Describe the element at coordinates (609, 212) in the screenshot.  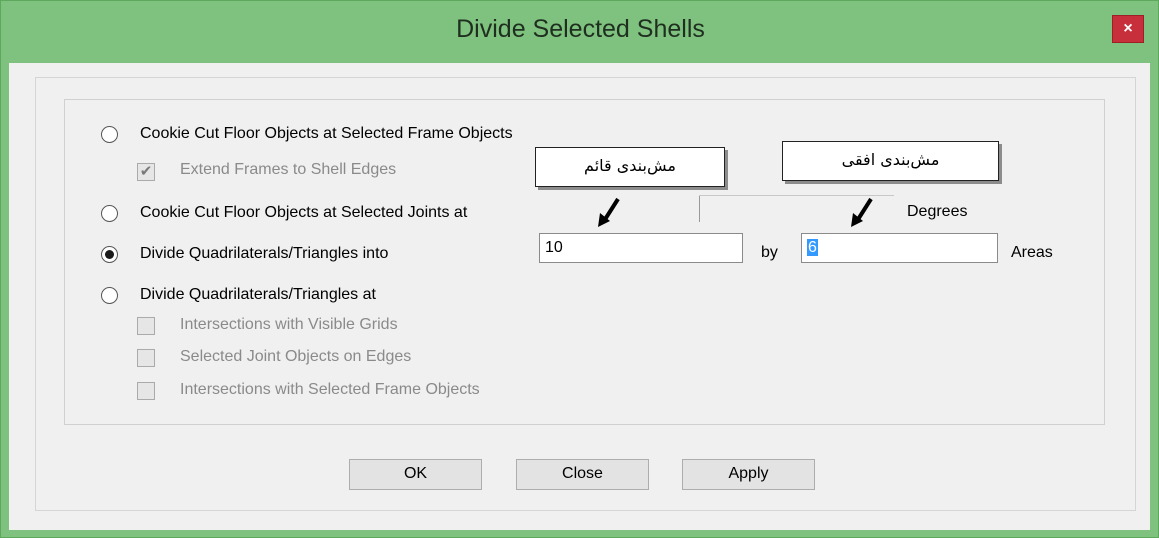
I see `vertical-mesh-arrow-icon` at that location.